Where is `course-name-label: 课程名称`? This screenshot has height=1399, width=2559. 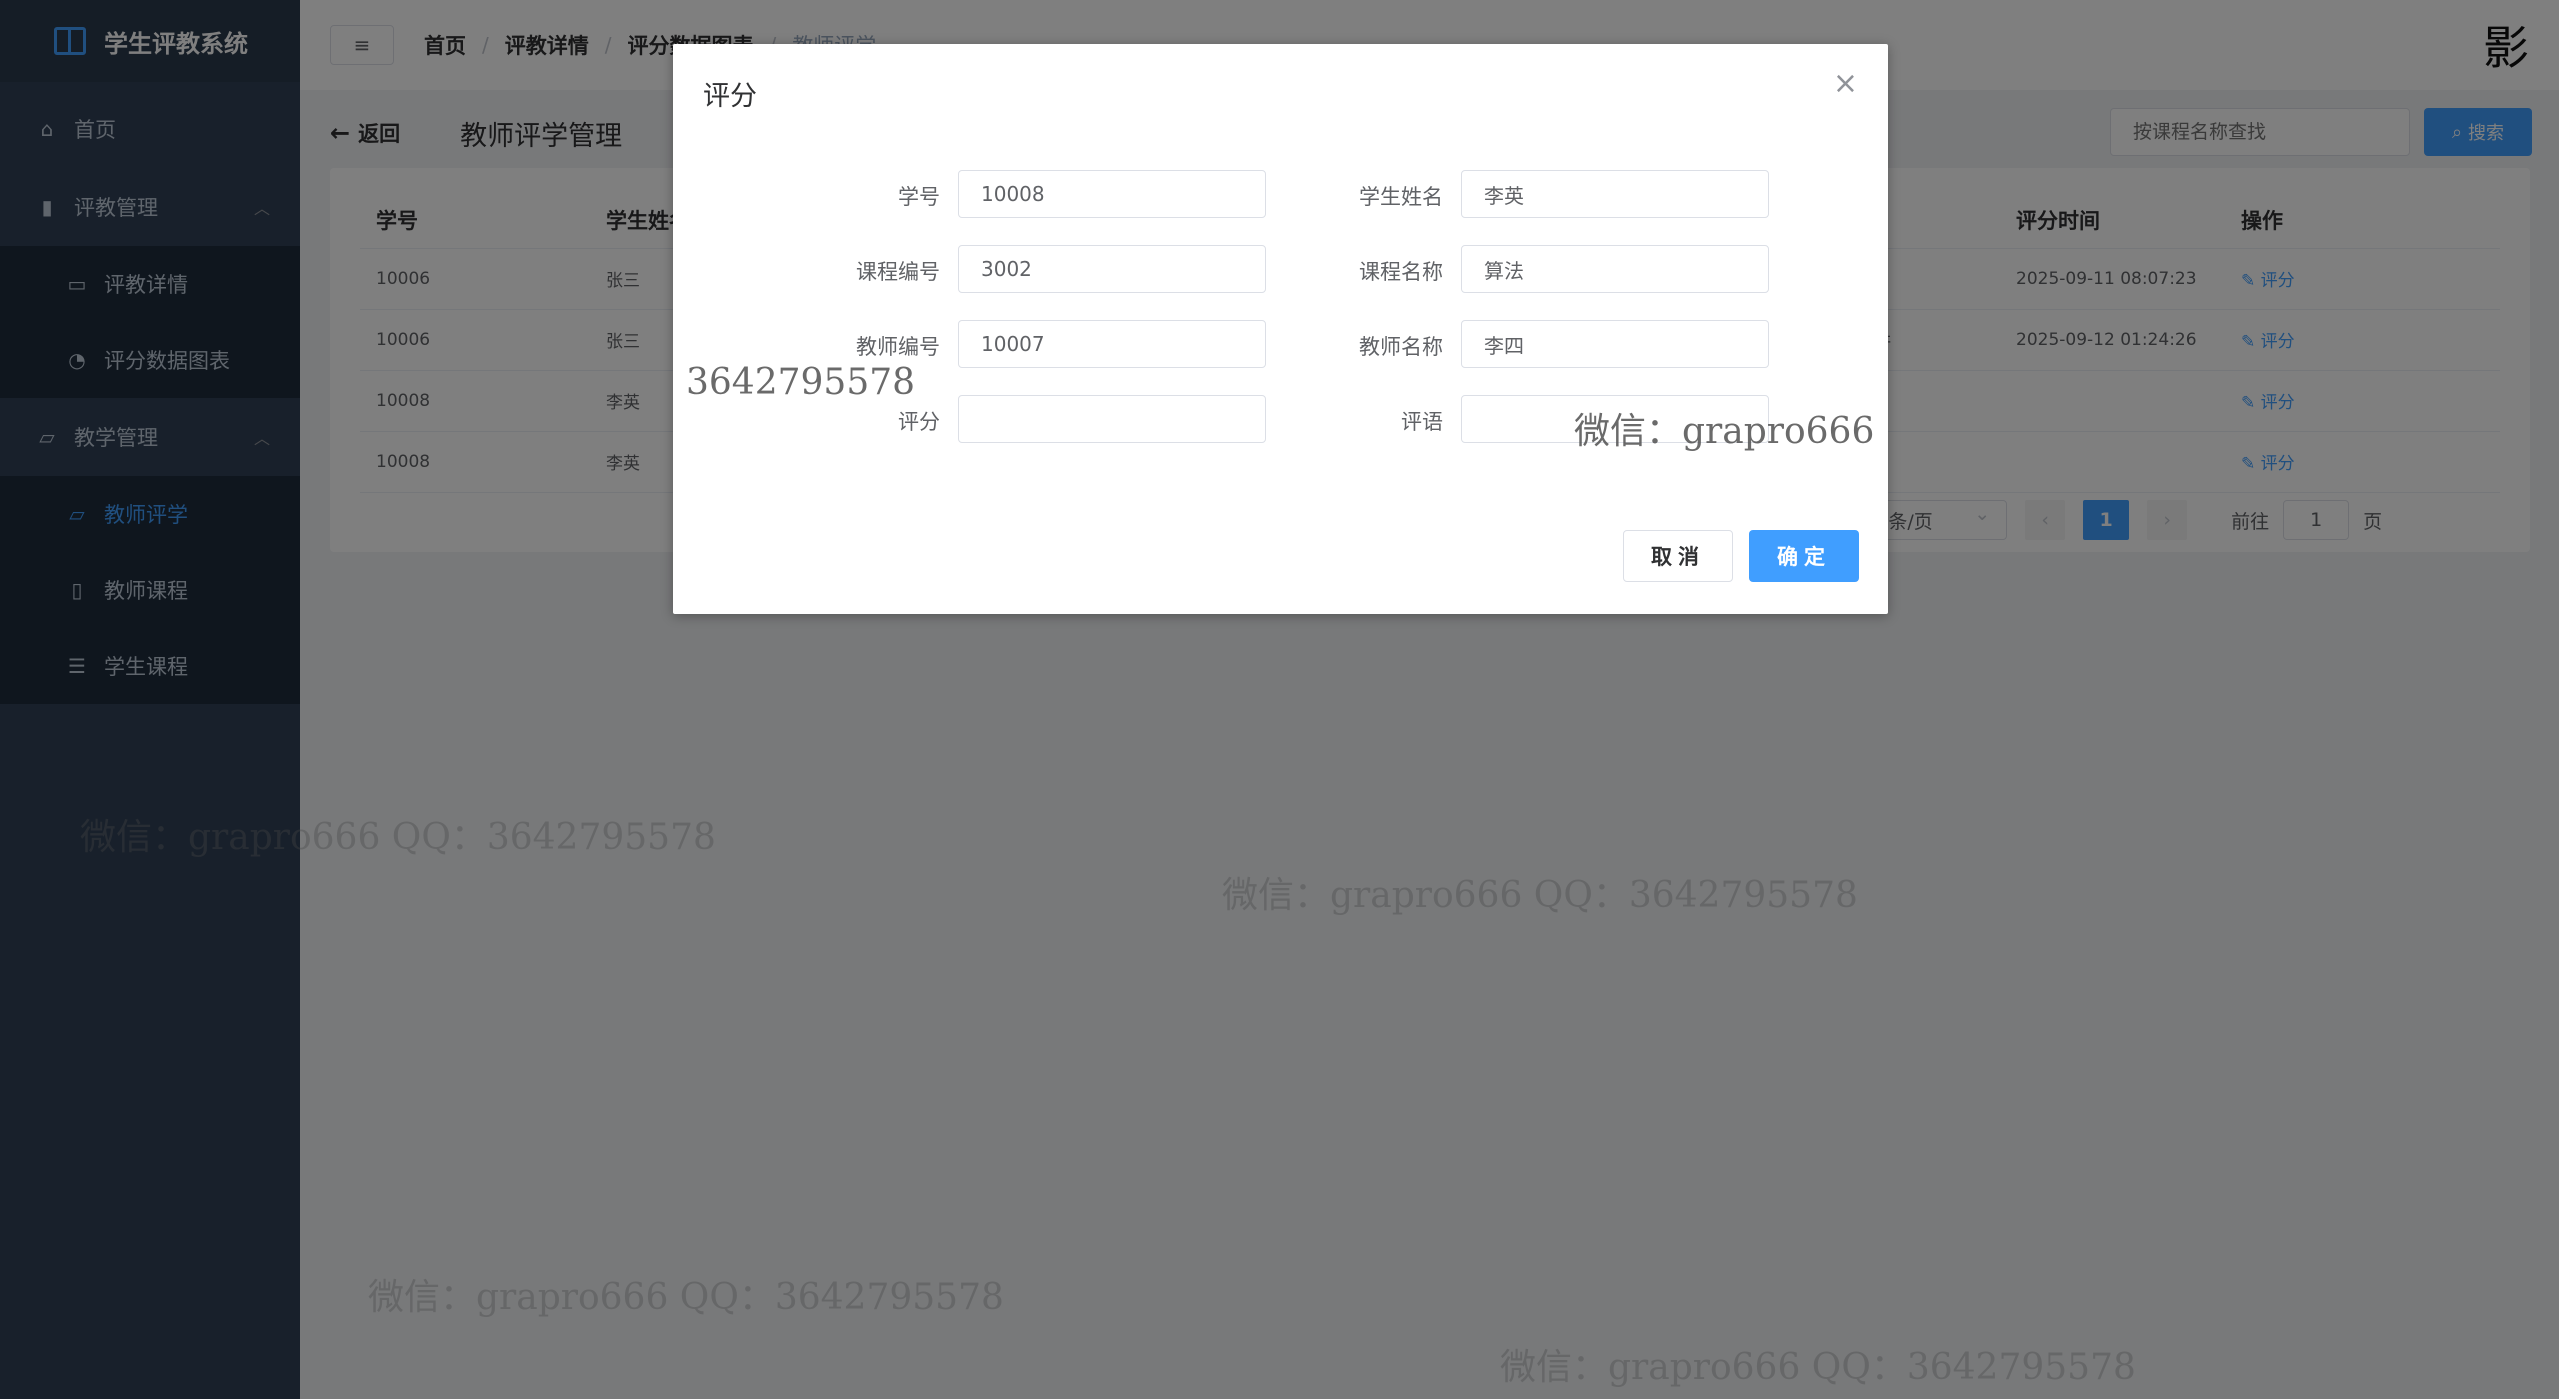
course-name-label: 课程名称 is located at coordinates (1401, 272).